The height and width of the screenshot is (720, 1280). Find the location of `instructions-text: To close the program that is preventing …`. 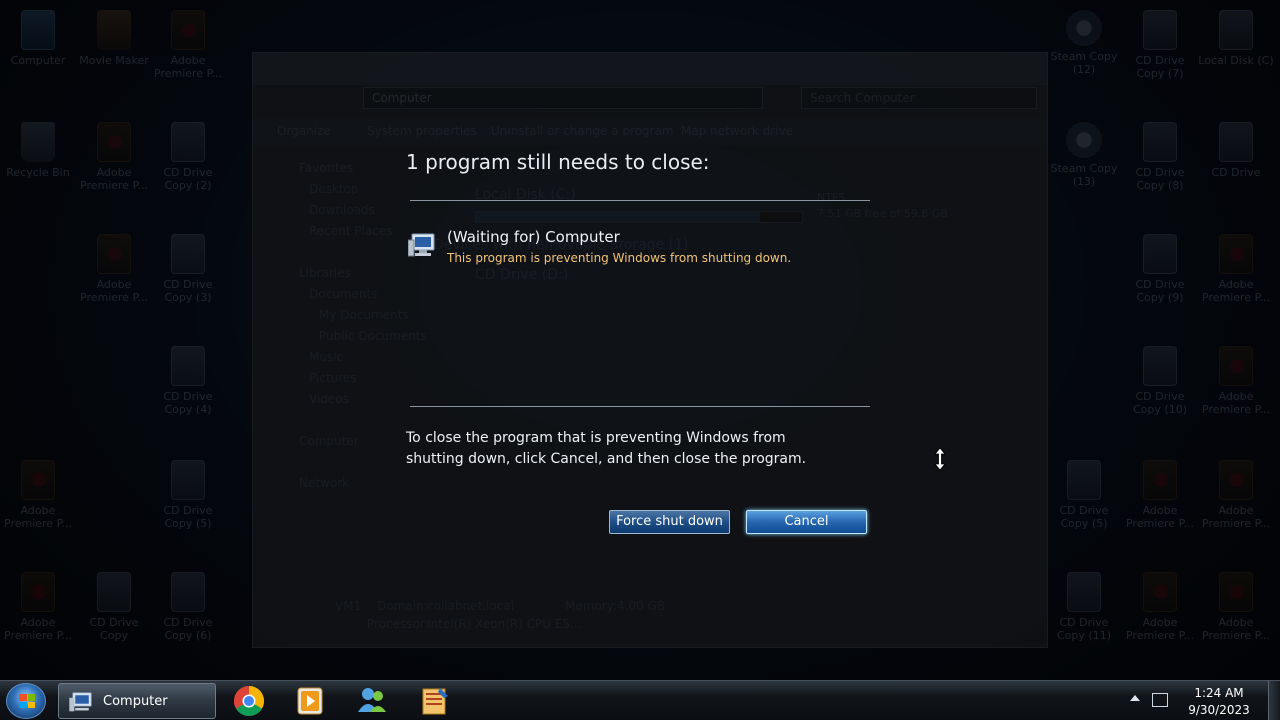

instructions-text: To close the program that is preventing … is located at coordinates (606, 448).